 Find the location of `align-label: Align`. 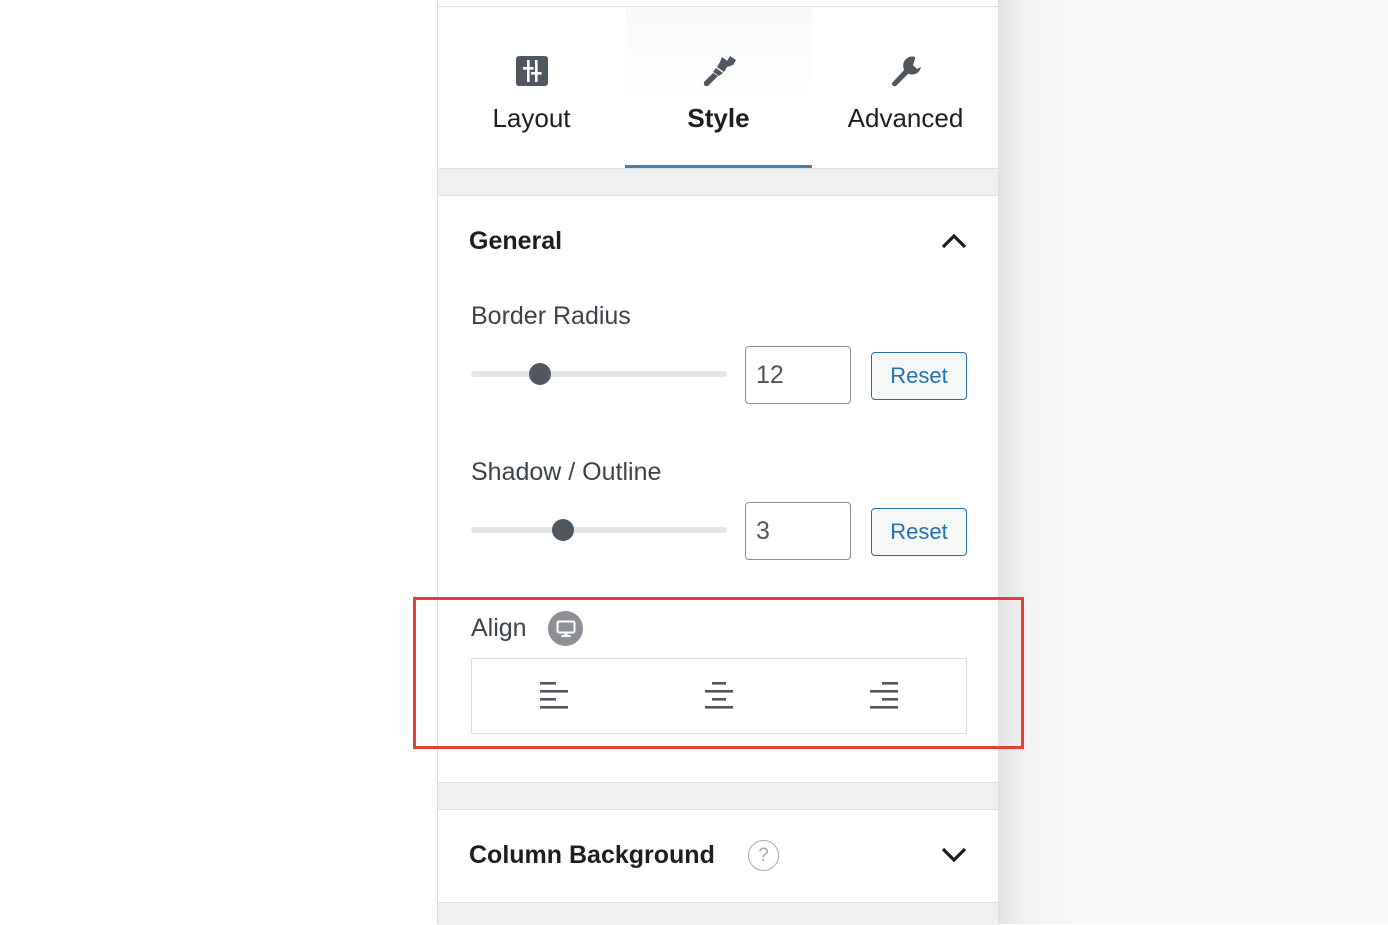

align-label: Align is located at coordinates (499, 628).